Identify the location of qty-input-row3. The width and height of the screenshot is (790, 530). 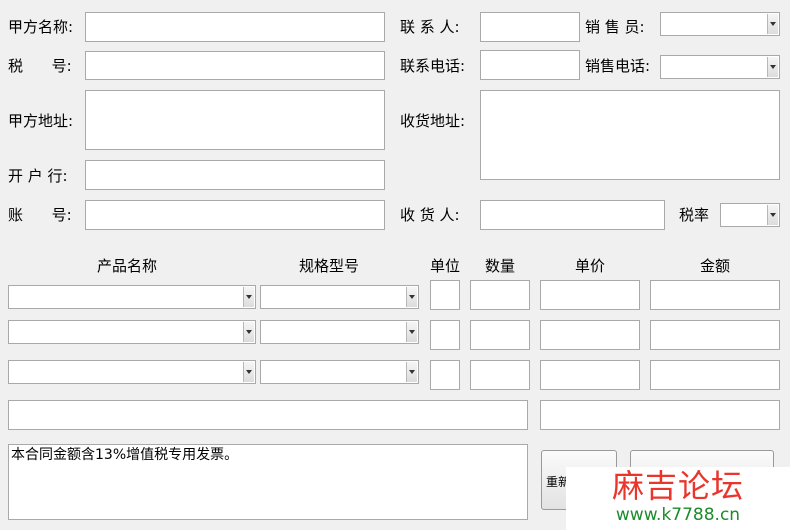
(500, 375).